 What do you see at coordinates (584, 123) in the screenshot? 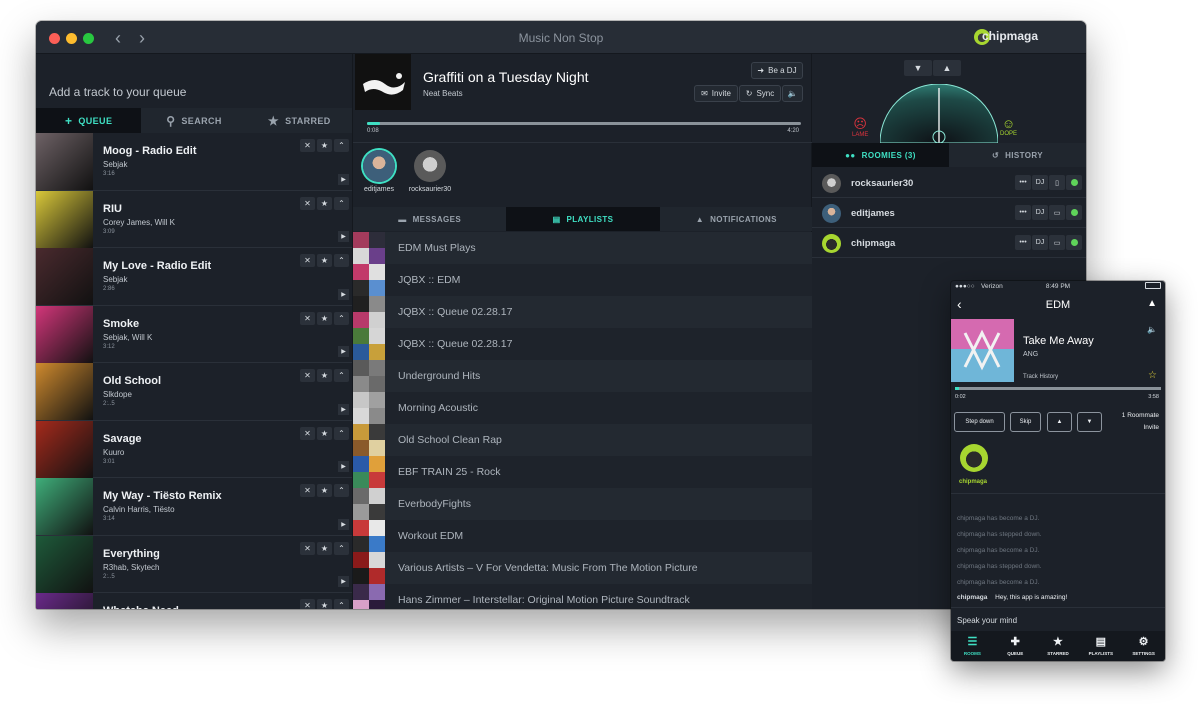
I see `playback-progress-bar` at bounding box center [584, 123].